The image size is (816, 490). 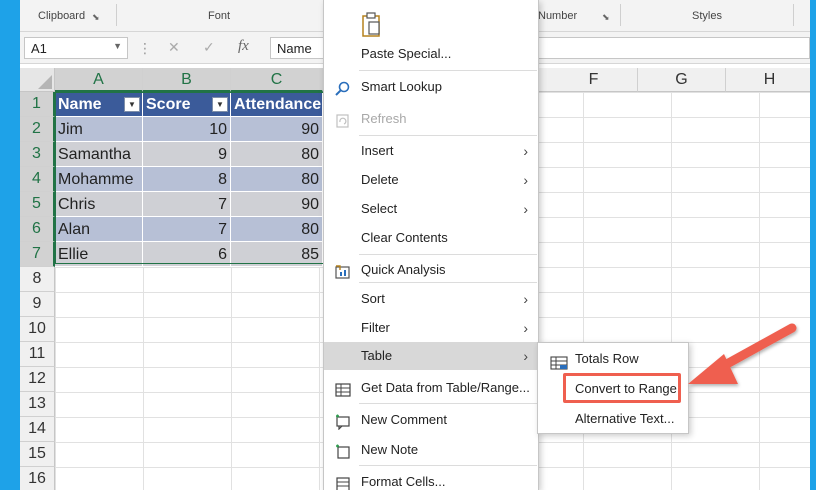 I want to click on table-cell-name: Mohamme, so click(x=99, y=179).